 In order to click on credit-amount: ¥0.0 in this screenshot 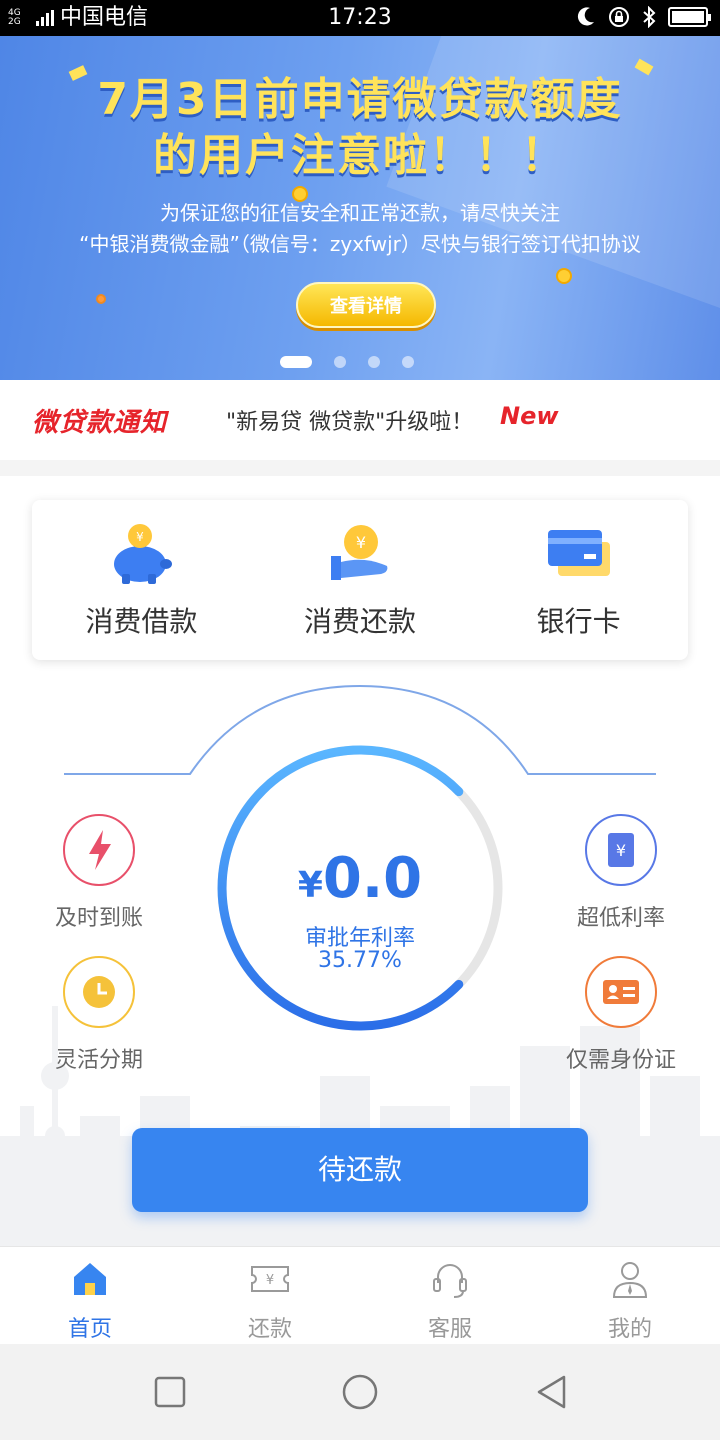, I will do `click(360, 878)`.